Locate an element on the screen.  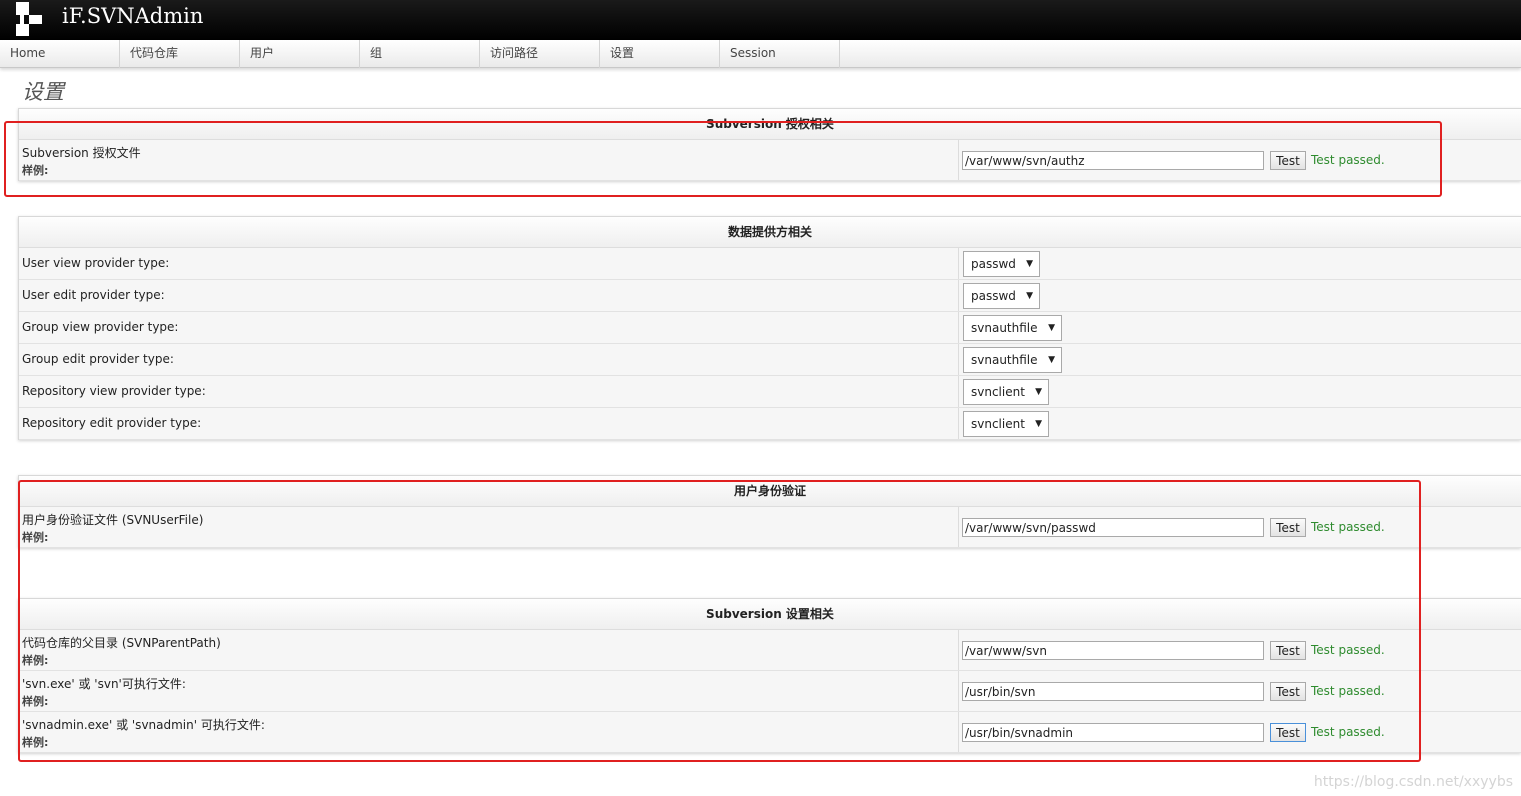
nav-item-settings: 设置 is located at coordinates (660, 54).